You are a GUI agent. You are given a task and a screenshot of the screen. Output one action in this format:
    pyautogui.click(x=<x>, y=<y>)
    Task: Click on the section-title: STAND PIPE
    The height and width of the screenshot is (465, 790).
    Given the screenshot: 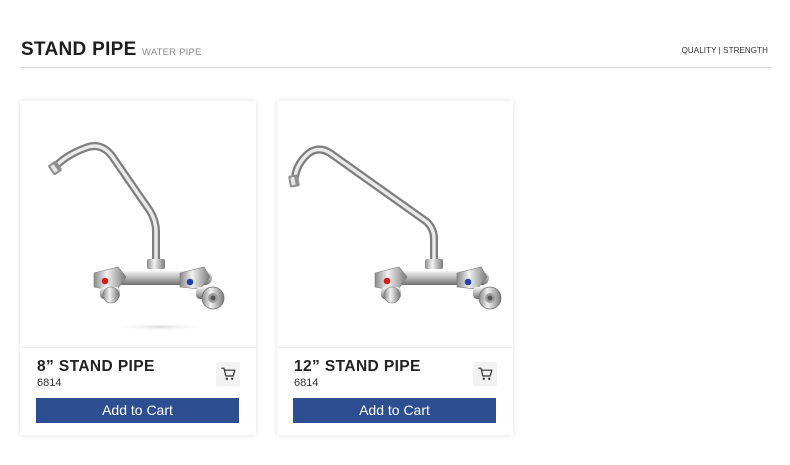 What is the action you would take?
    pyautogui.click(x=79, y=49)
    